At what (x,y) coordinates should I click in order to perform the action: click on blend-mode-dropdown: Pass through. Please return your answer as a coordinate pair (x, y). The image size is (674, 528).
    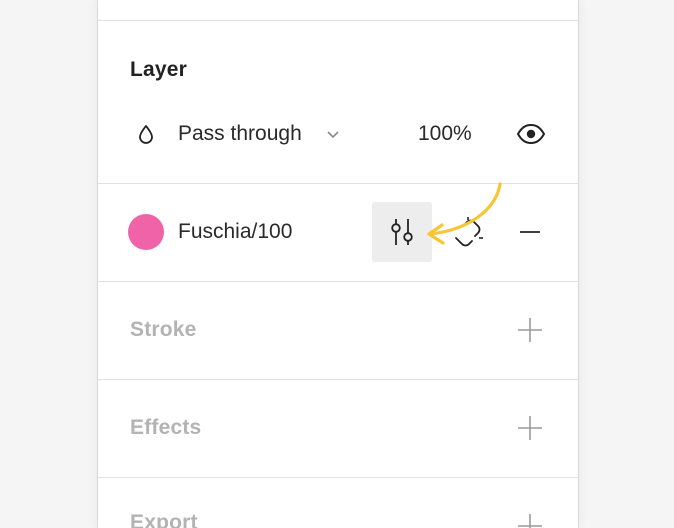
    Looking at the image, I should click on (261, 134).